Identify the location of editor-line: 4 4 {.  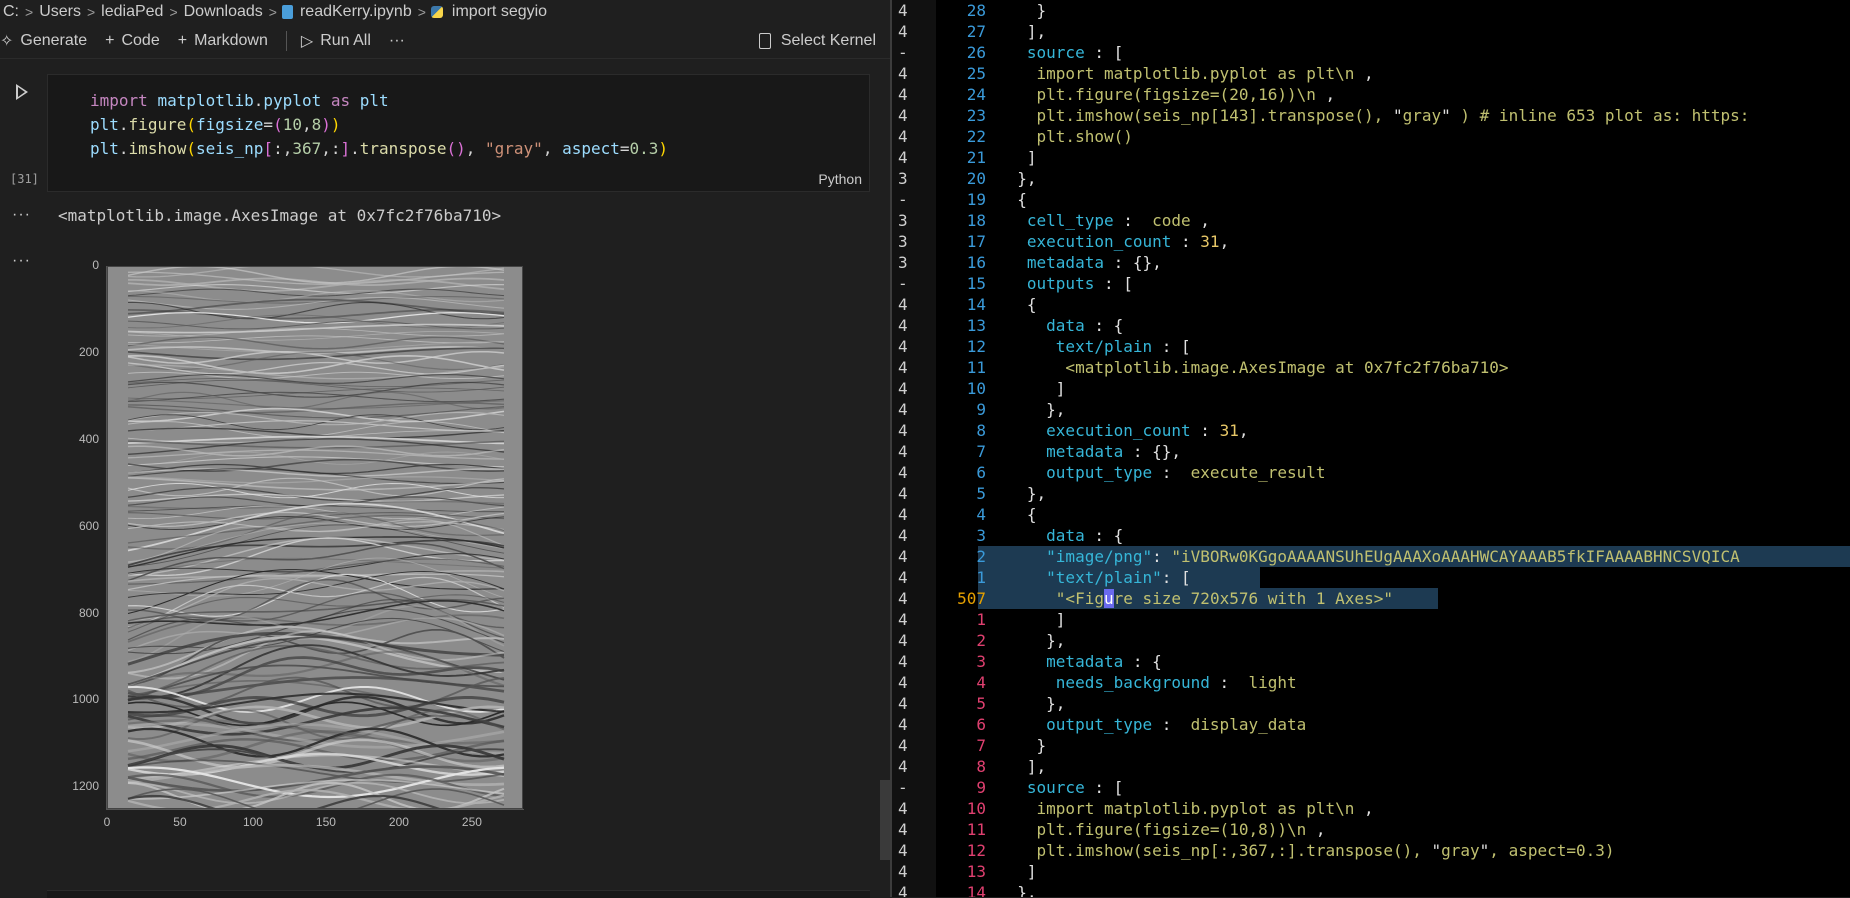
(1371, 514).